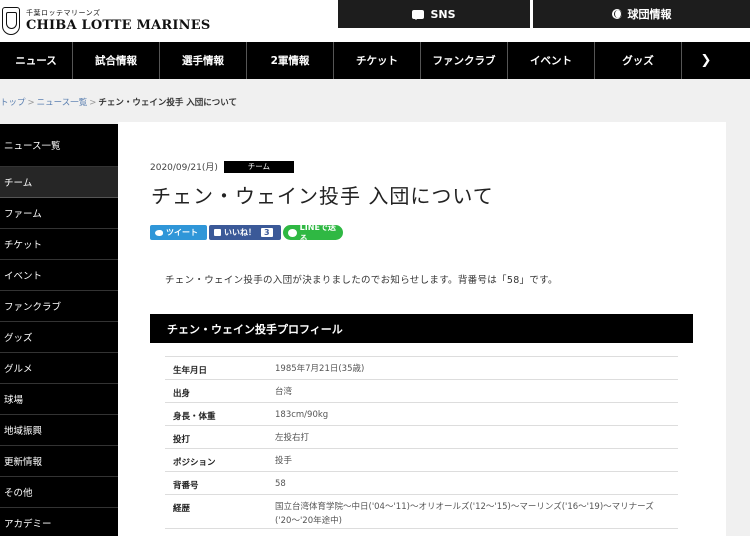 The image size is (750, 536). I want to click on profile-key: 出身, so click(220, 391).